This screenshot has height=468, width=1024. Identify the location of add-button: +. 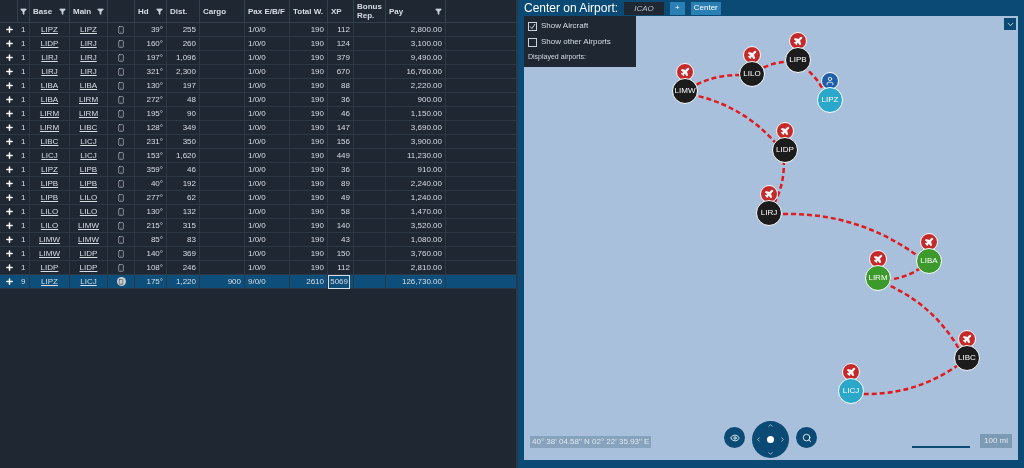
(677, 8).